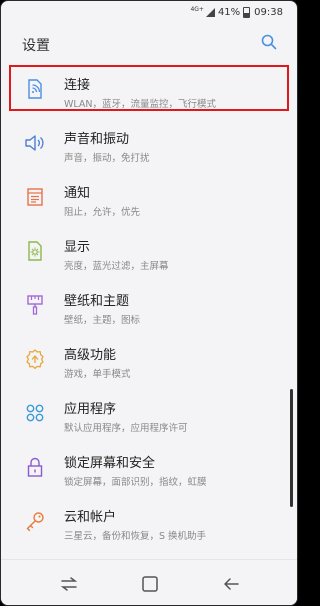 The height and width of the screenshot is (606, 320). I want to click on settings-header: 设置, so click(149, 45).